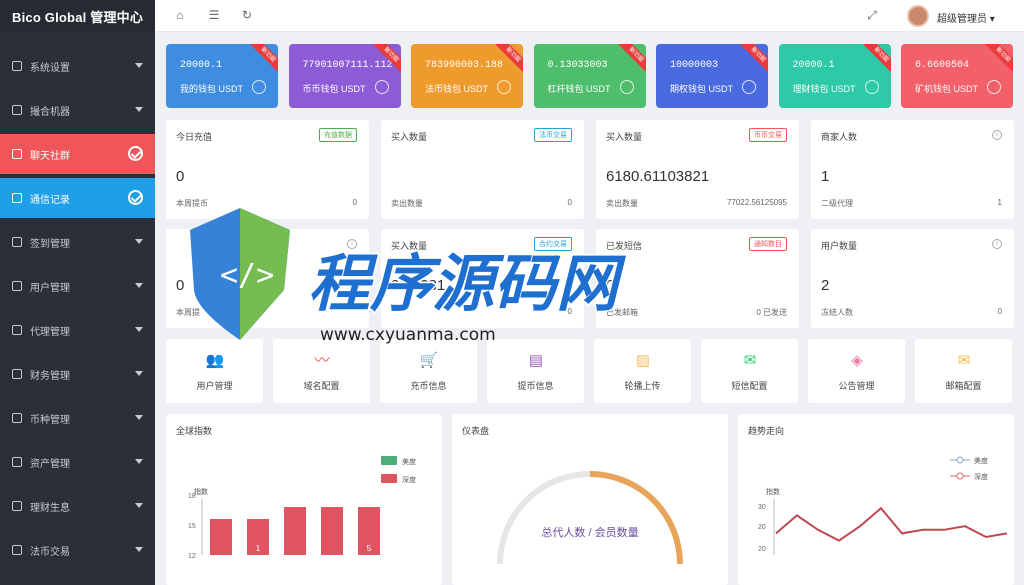 The width and height of the screenshot is (1024, 585). I want to click on stat-sub-label: 已发邮箱, so click(622, 312).